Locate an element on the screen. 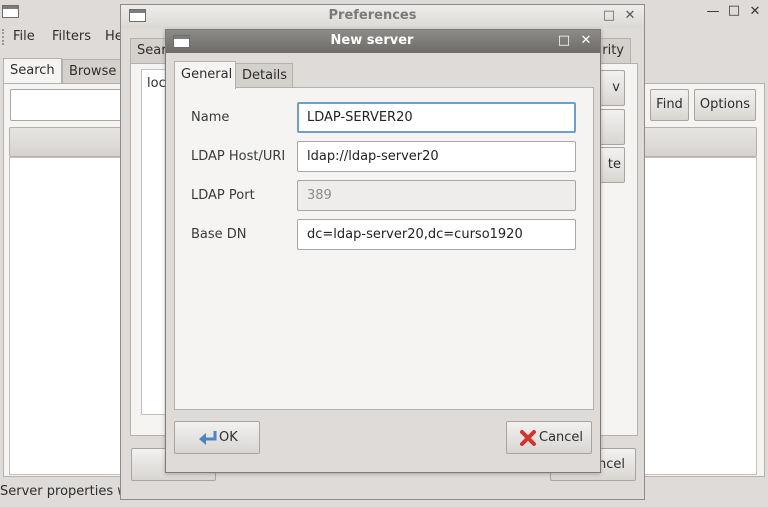 This screenshot has height=507, width=768. server-list-item: loc is located at coordinates (156, 83).